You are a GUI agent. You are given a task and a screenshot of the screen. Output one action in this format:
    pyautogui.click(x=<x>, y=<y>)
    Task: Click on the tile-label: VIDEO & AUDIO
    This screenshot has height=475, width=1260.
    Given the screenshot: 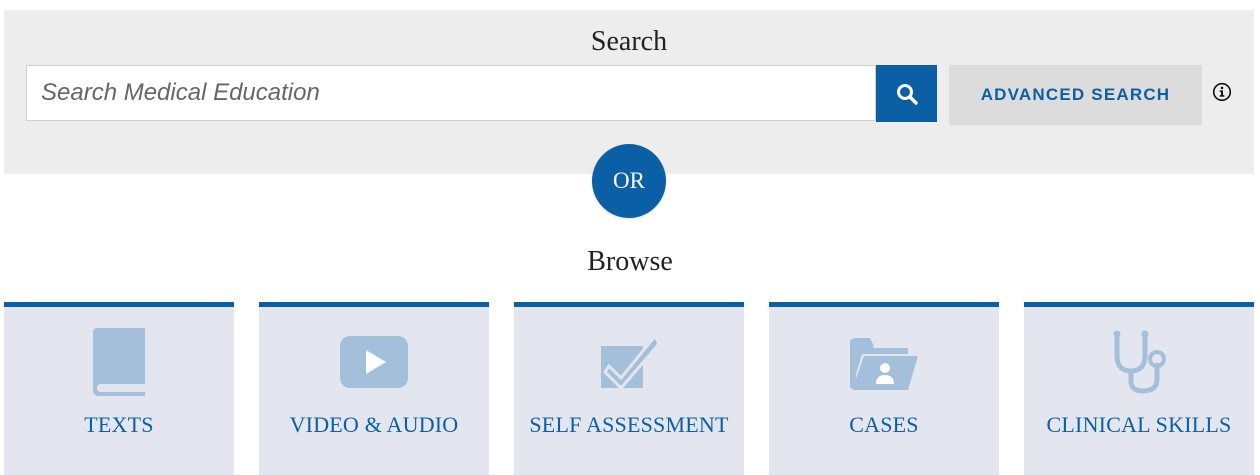 What is the action you would take?
    pyautogui.click(x=374, y=424)
    